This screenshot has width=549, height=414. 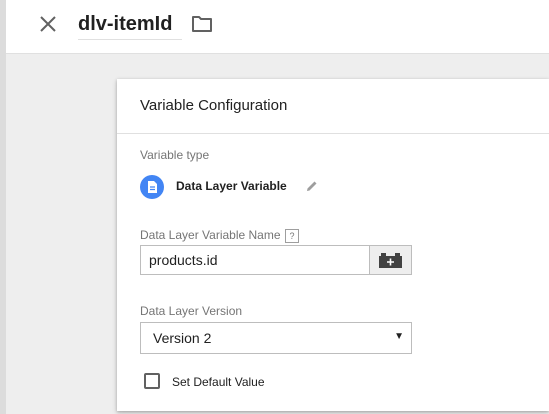 I want to click on default-value-checkbox, so click(x=152, y=381).